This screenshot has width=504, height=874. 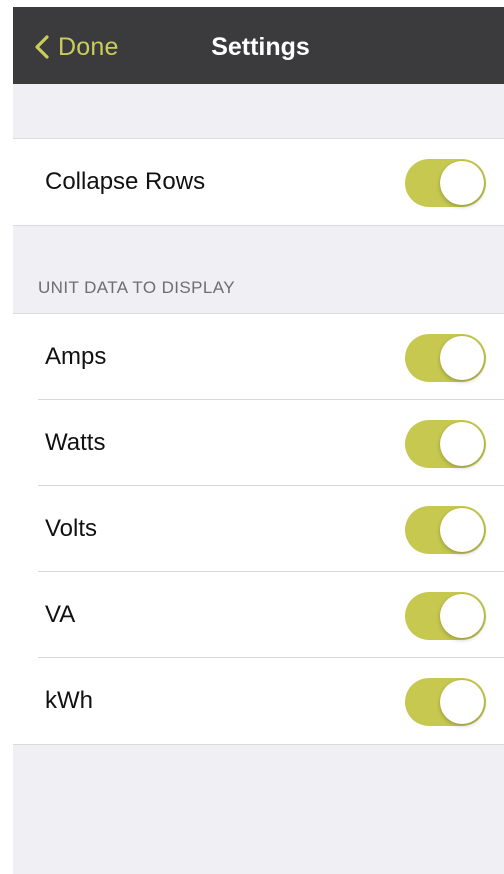 What do you see at coordinates (136, 287) in the screenshot?
I see `unit-data-section-header: UNIT DATA TO DISPLAY` at bounding box center [136, 287].